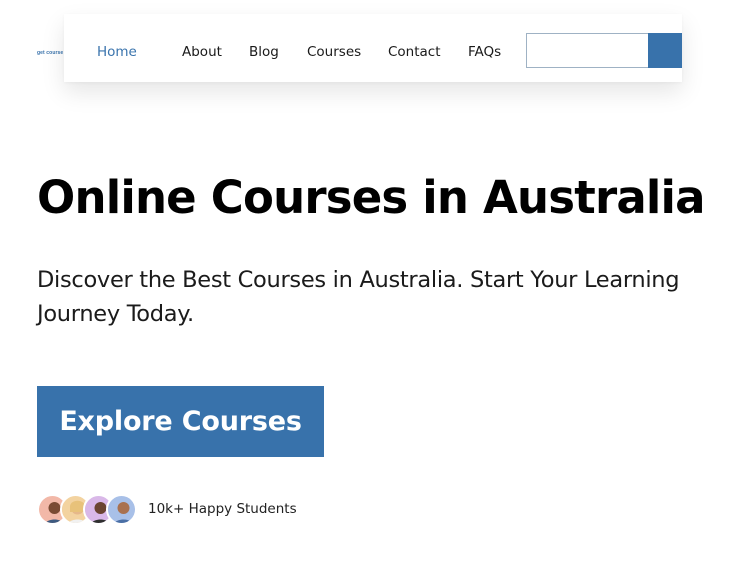 This screenshot has height=563, width=750. I want to click on nav-contact: Contact, so click(414, 52).